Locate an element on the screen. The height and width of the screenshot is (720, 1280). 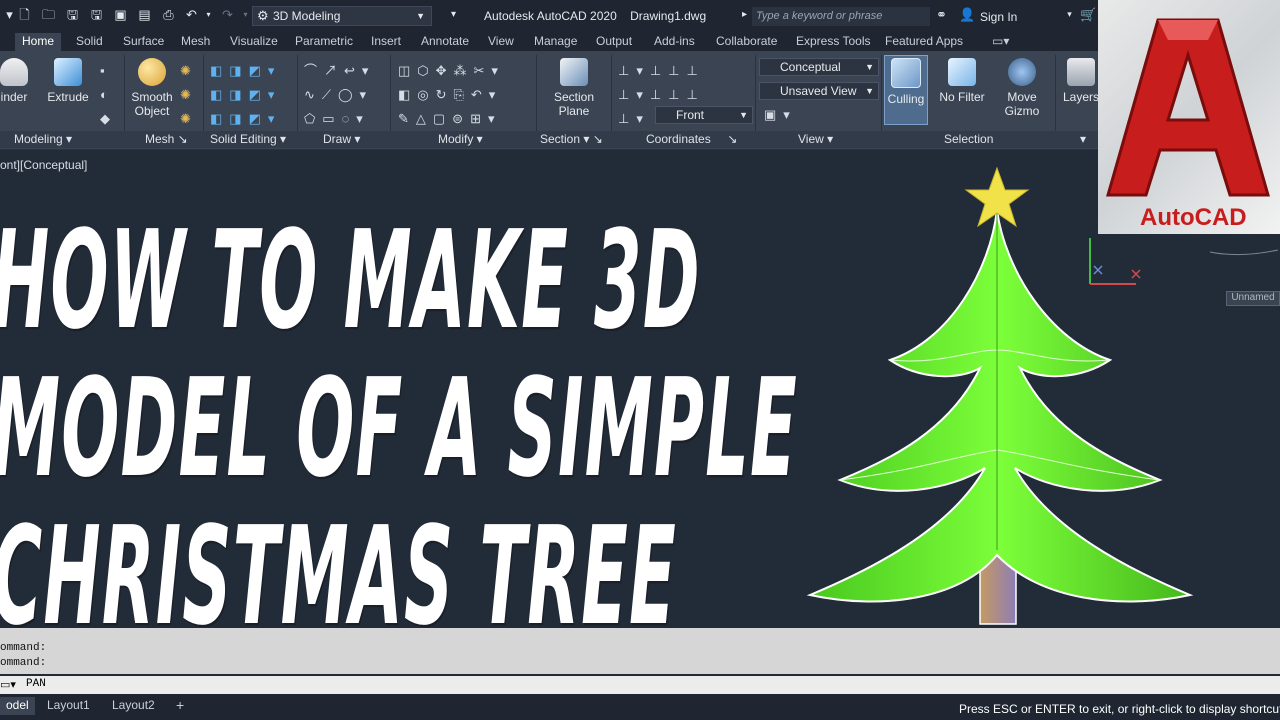
panel-mesh: Mesh ↘ is located at coordinates (166, 139).